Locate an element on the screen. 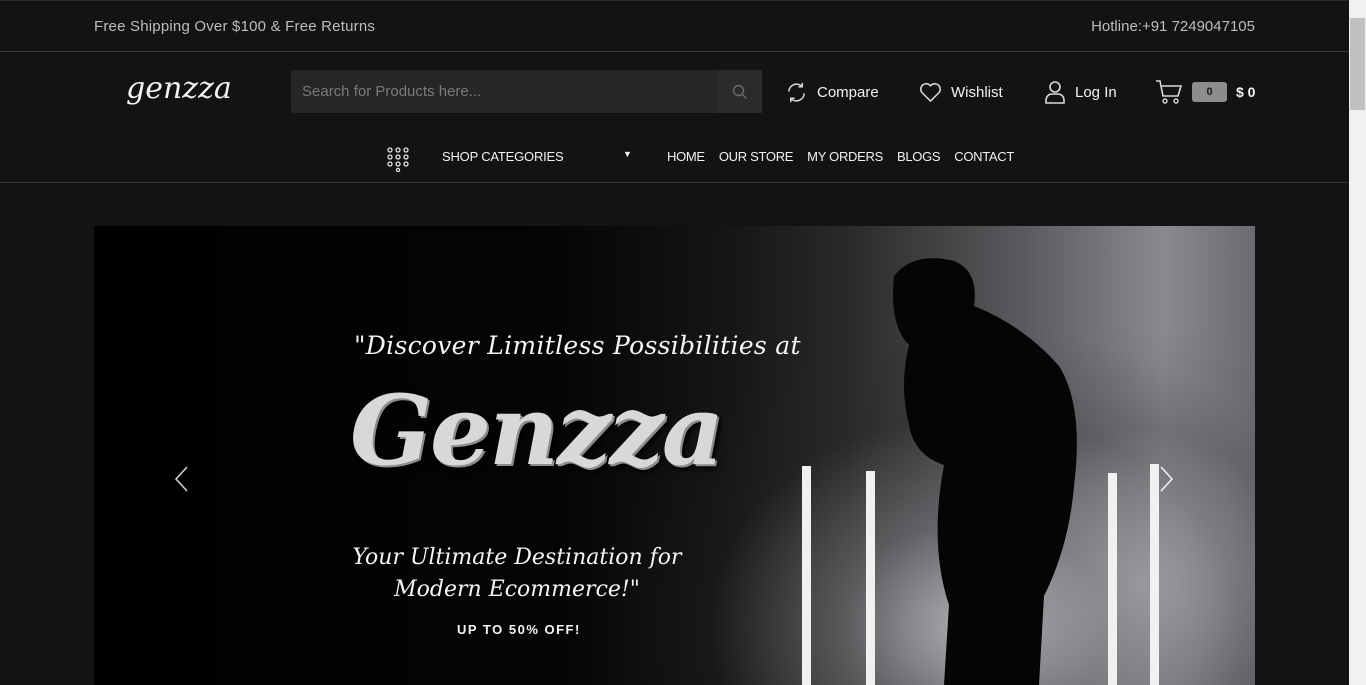 The width and height of the screenshot is (1366, 685). svg-text: genzza is located at coordinates (179, 88).